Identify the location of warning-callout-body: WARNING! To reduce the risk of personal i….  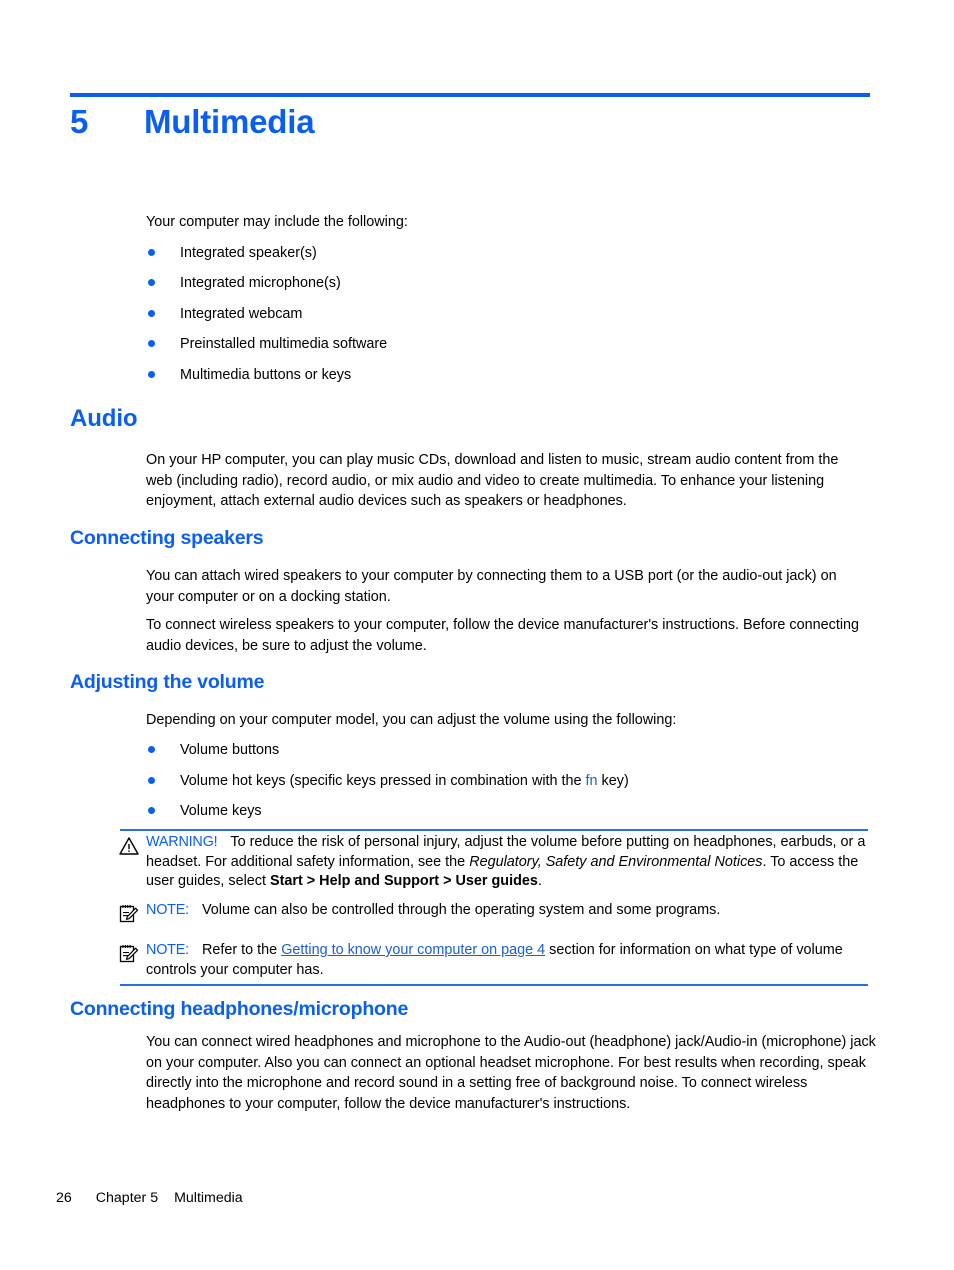
(506, 862).